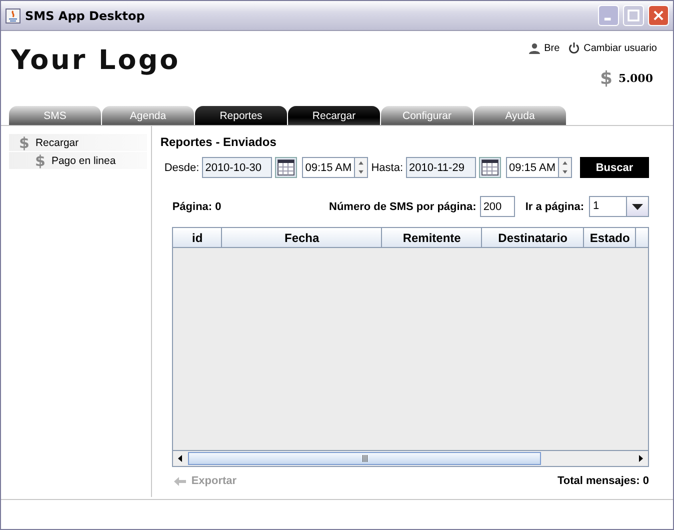  What do you see at coordinates (197, 206) in the screenshot?
I see `page-label: Página: 0` at bounding box center [197, 206].